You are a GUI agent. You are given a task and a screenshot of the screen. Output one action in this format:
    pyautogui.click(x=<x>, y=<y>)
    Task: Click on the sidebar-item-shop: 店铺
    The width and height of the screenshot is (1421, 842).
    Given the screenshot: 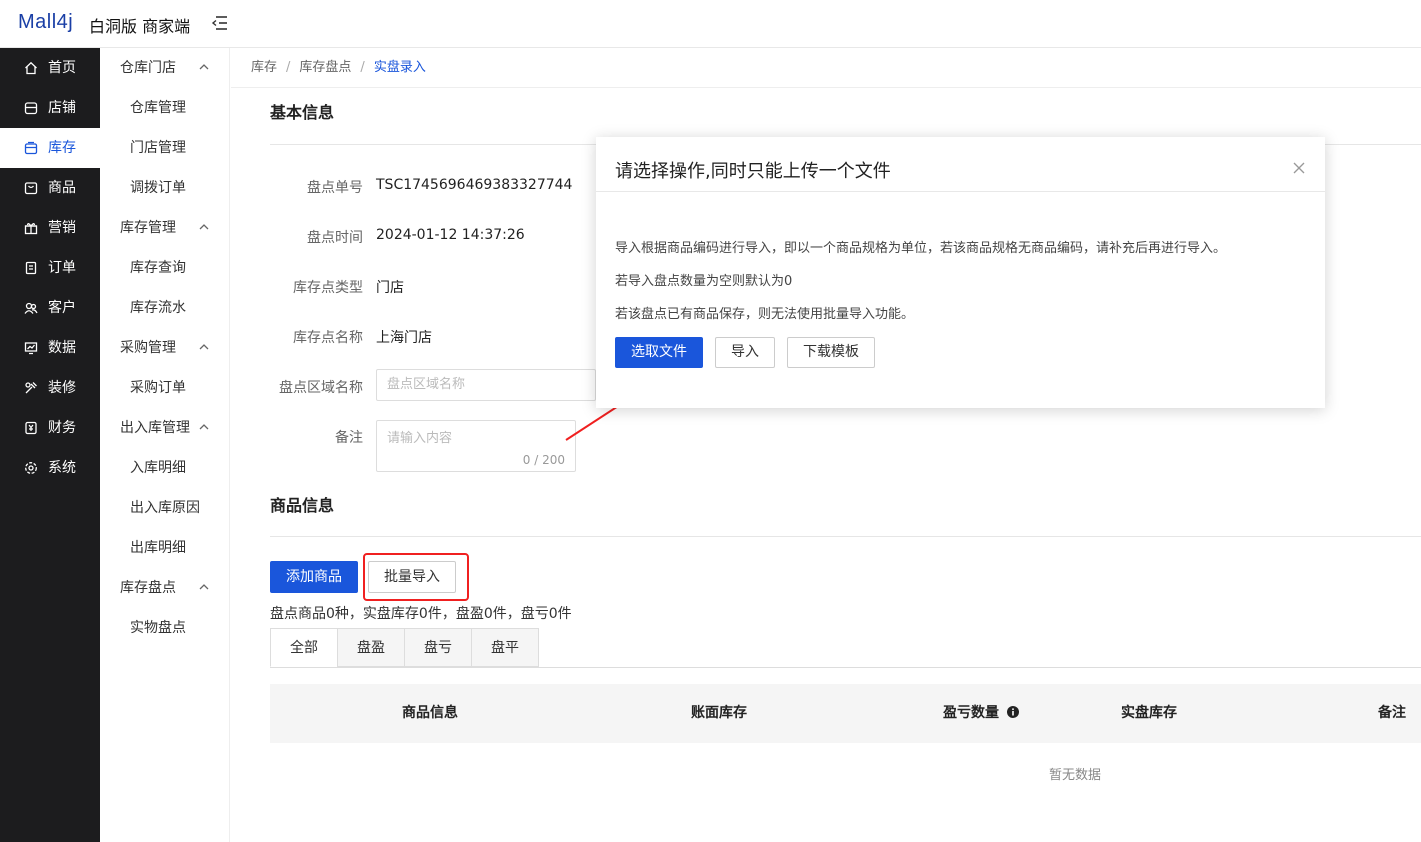 What is the action you would take?
    pyautogui.click(x=50, y=108)
    